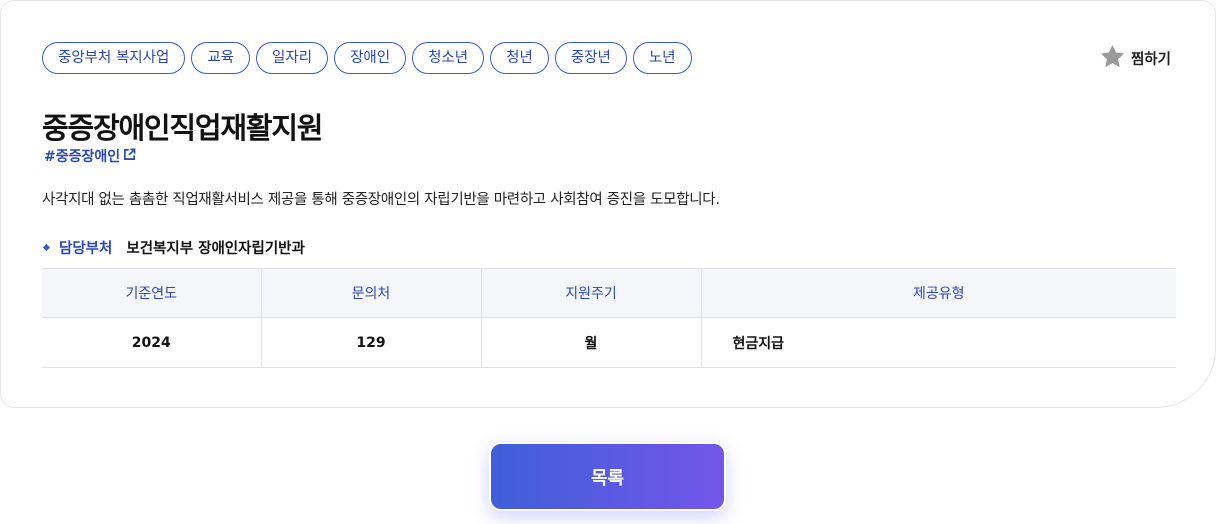  I want to click on tag-disabled: 장애인, so click(370, 58).